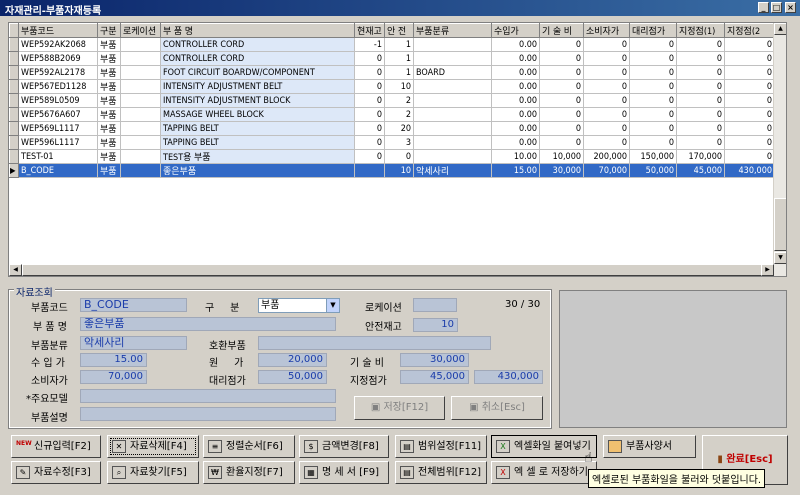 Image resolution: width=800 pixels, height=495 pixels. What do you see at coordinates (153, 472) in the screenshot?
I see `find-button: ⌕ 자료찾기[F5]` at bounding box center [153, 472].